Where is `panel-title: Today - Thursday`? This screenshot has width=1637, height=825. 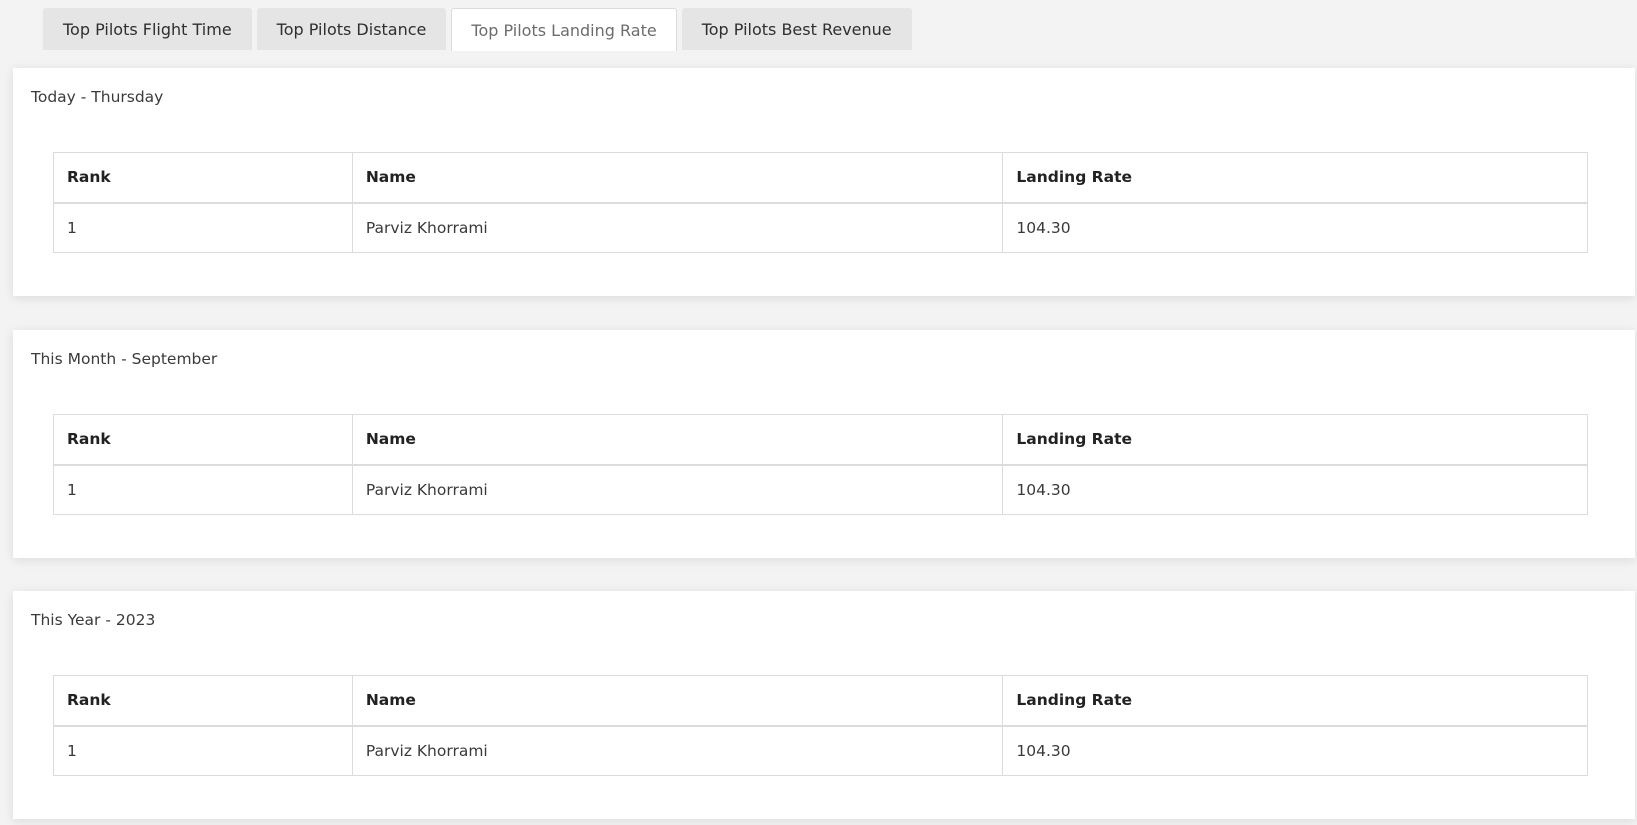
panel-title: Today - Thursday is located at coordinates (97, 97).